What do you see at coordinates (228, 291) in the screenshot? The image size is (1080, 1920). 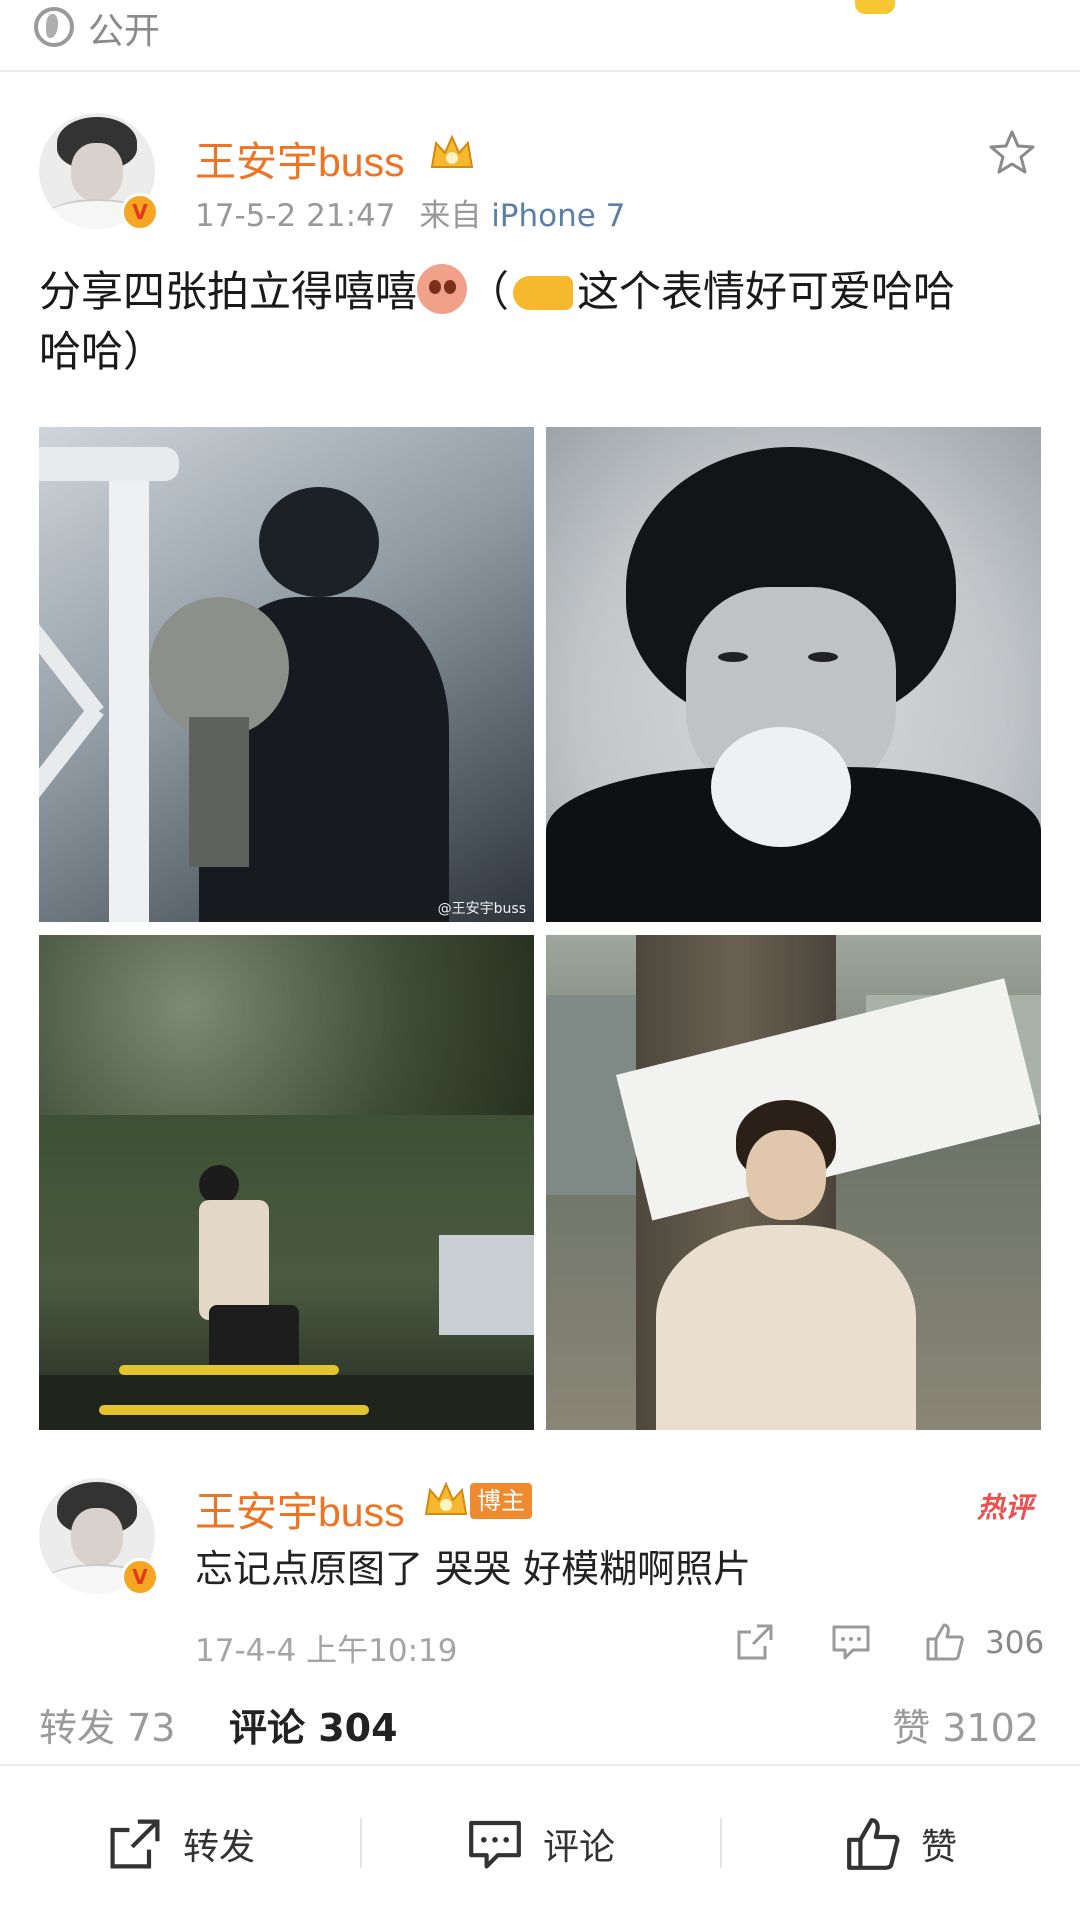 I see `post-text-part: 分享四张拍立得嘻嘻` at bounding box center [228, 291].